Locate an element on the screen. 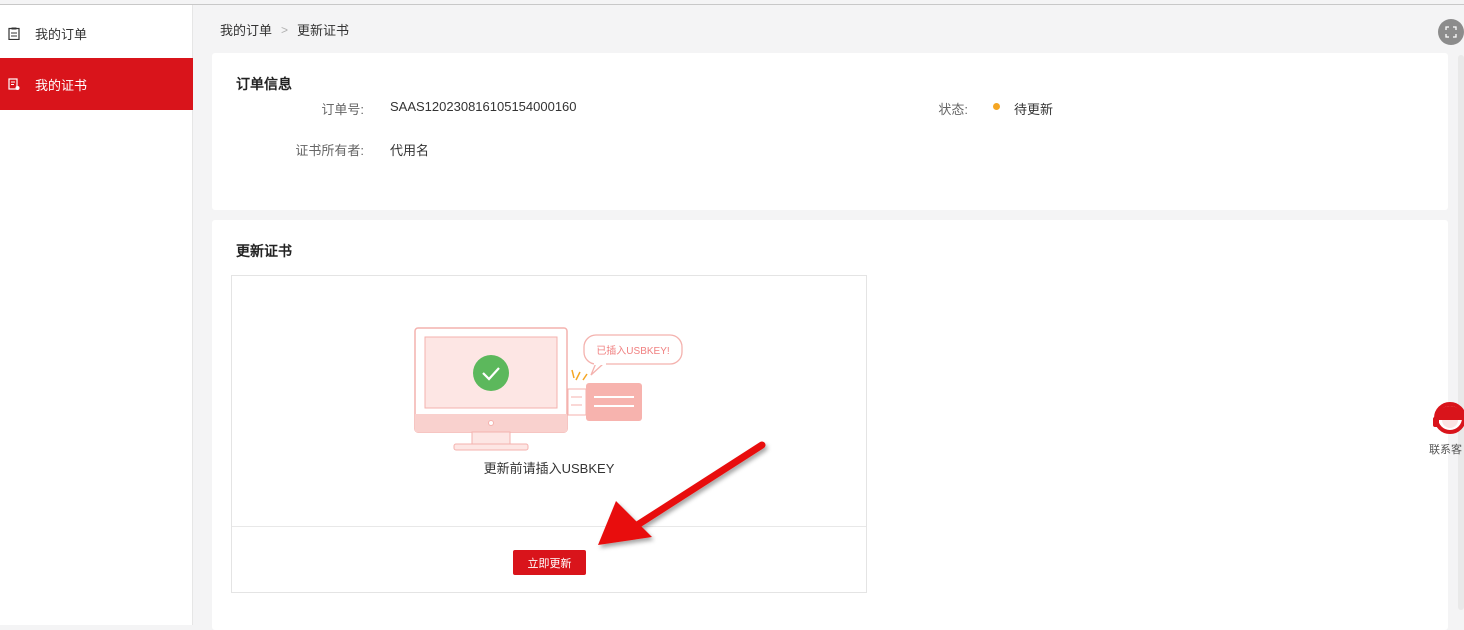 The height and width of the screenshot is (630, 1464). top-border is located at coordinates (732, 4).